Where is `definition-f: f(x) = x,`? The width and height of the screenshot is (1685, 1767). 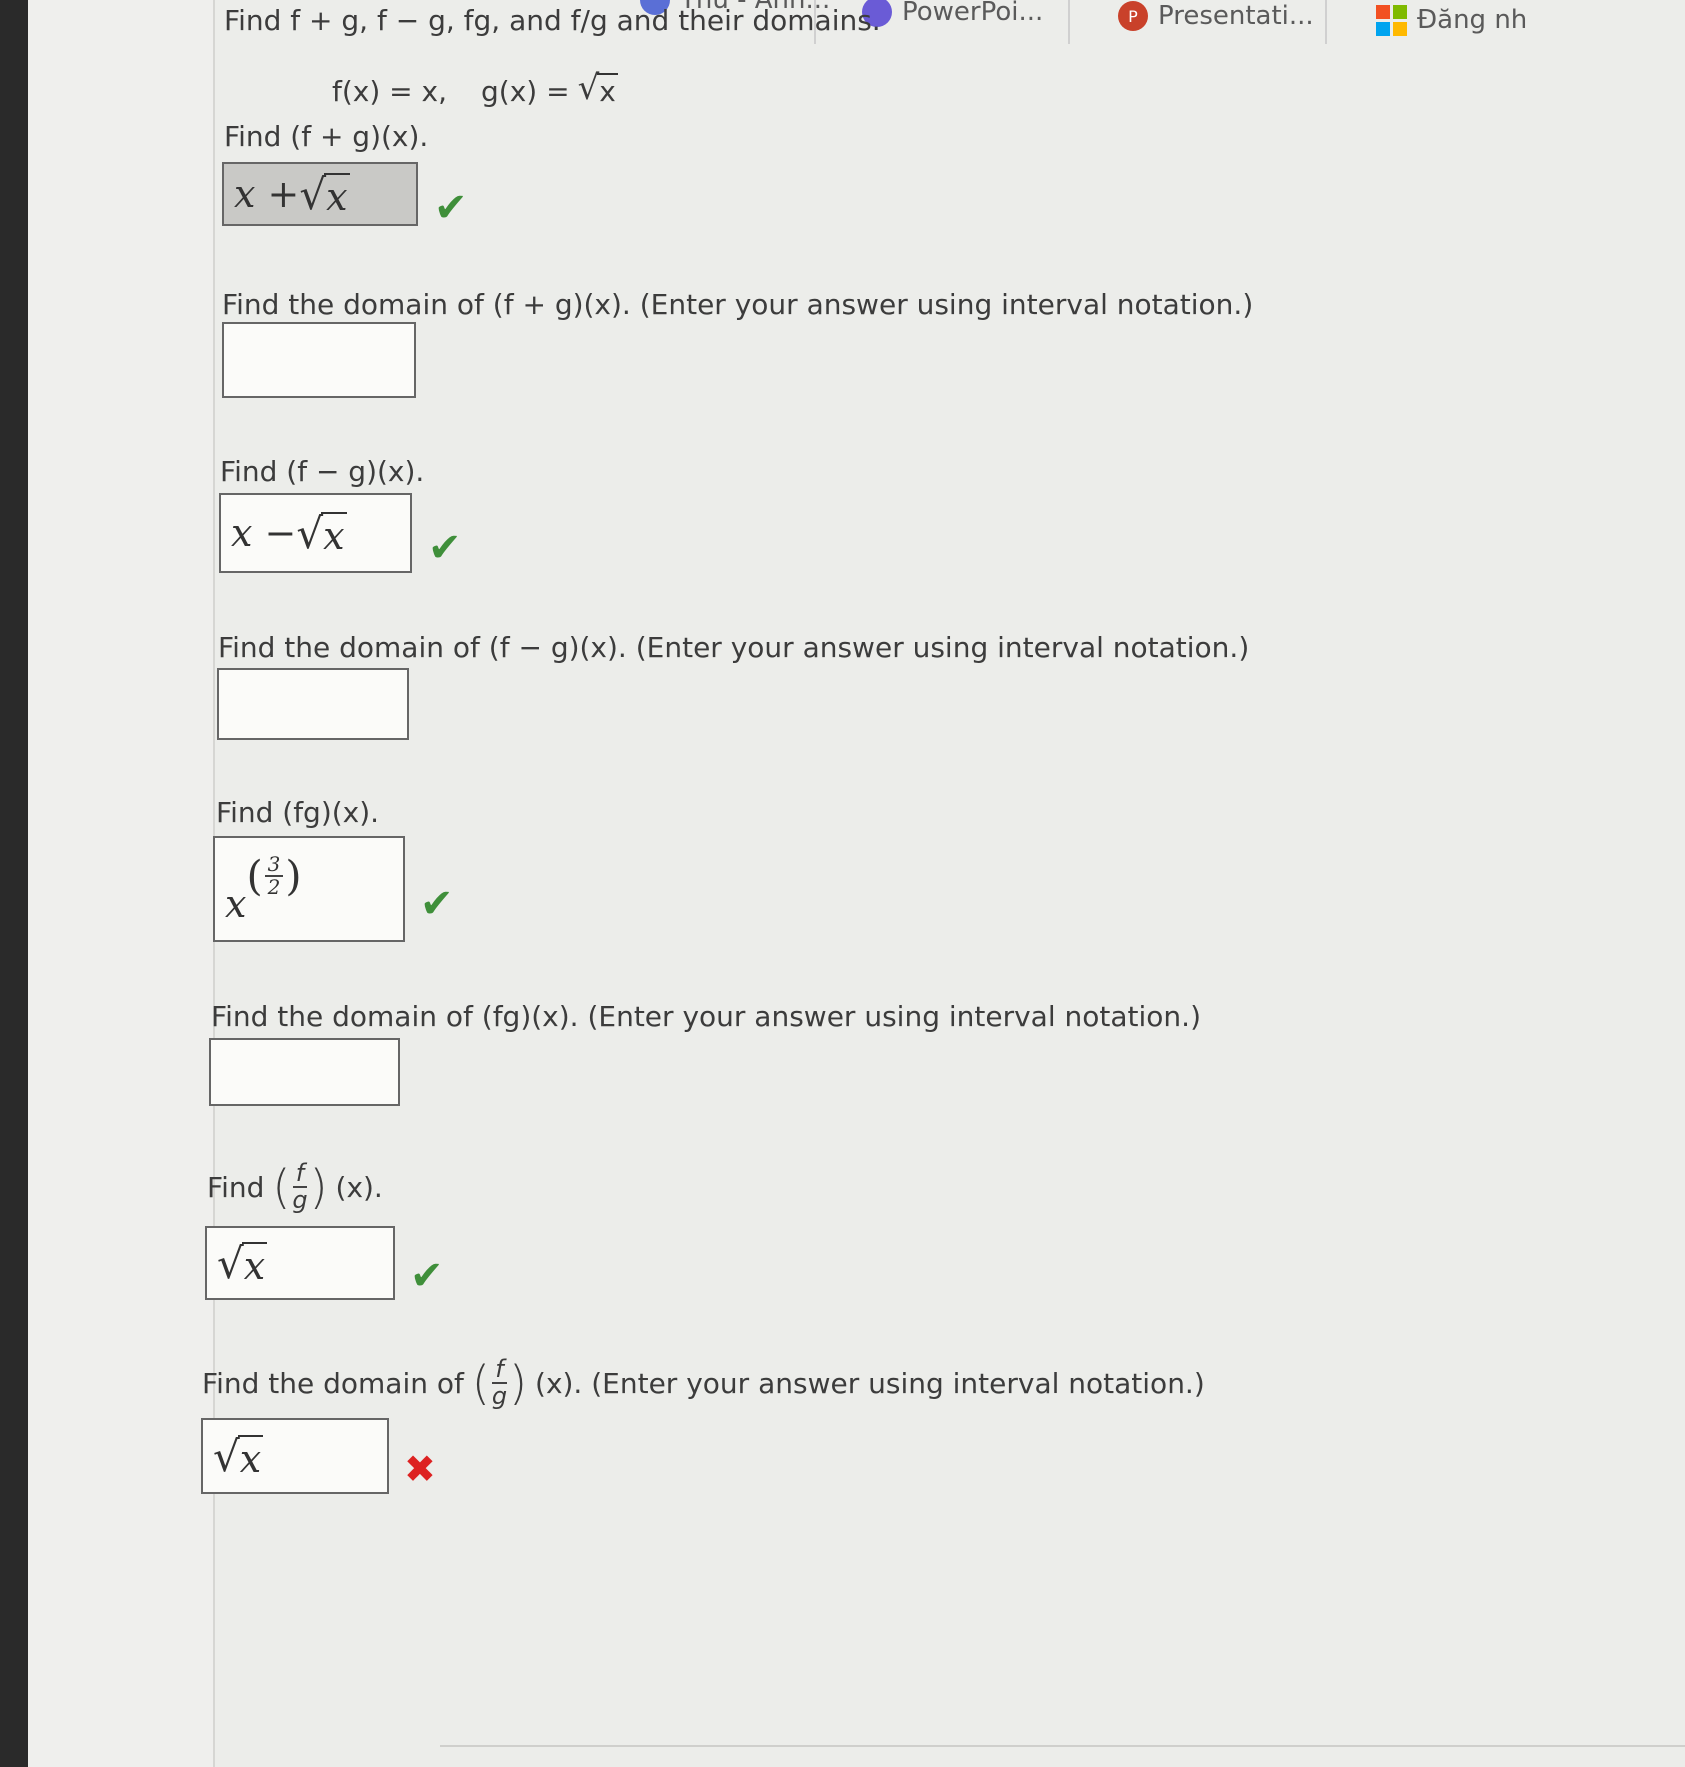
definition-f: f(x) = x, is located at coordinates (390, 91).